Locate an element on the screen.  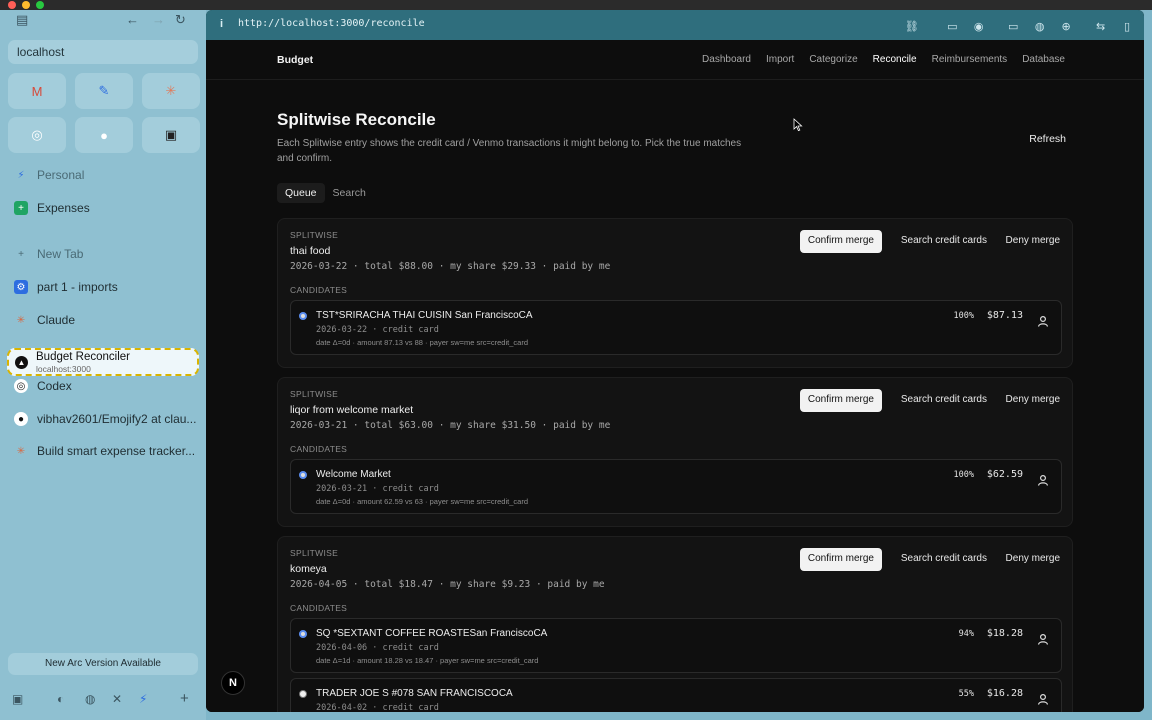
sidebar-item: + New Tab is located at coordinates (103, 254).